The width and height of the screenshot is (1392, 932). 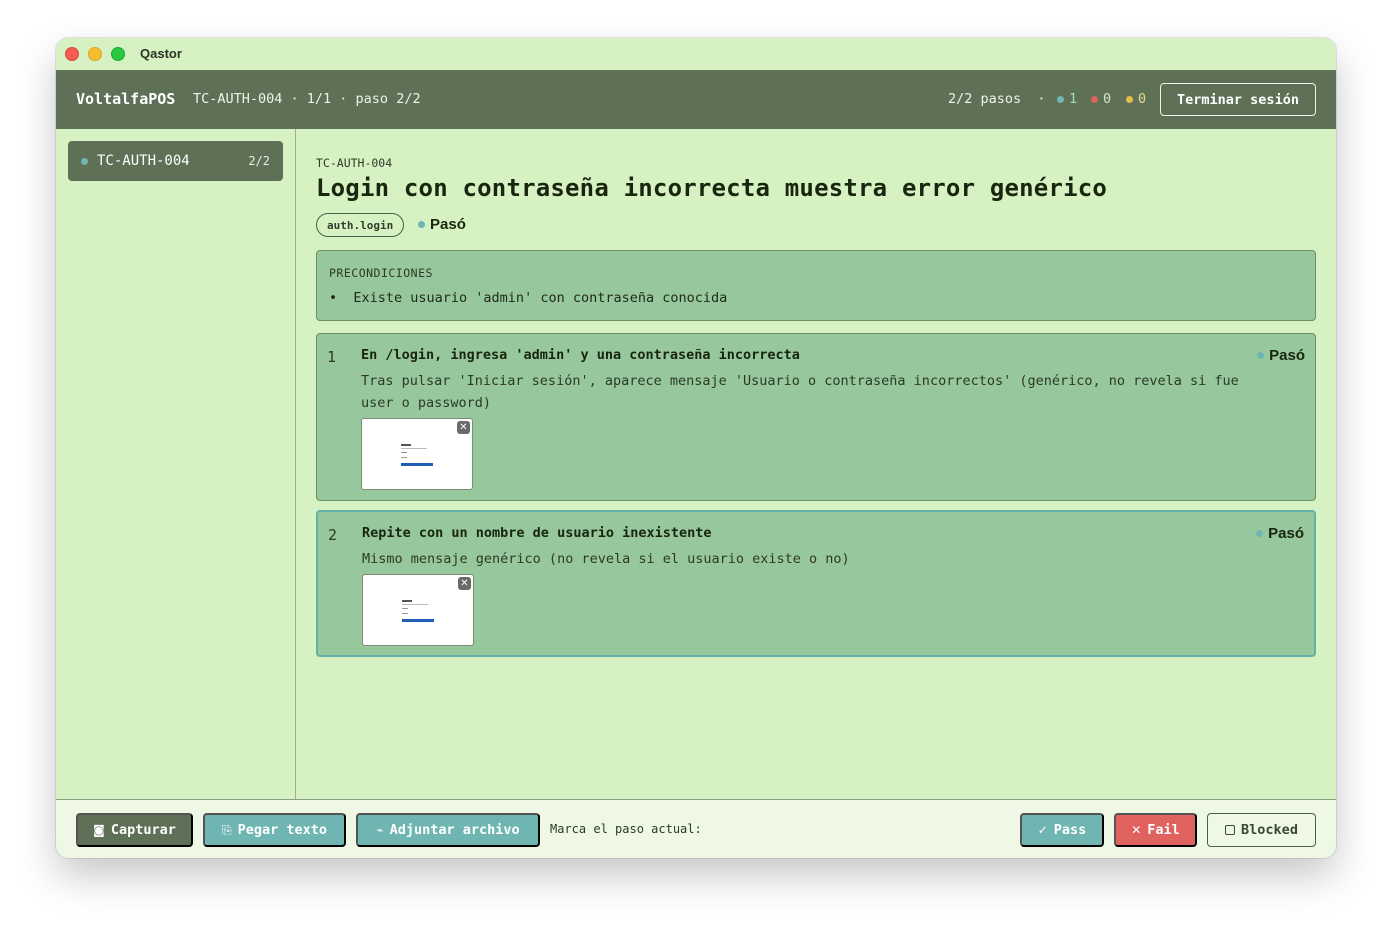 What do you see at coordinates (1136, 830) in the screenshot?
I see `x-icon: ✕` at bounding box center [1136, 830].